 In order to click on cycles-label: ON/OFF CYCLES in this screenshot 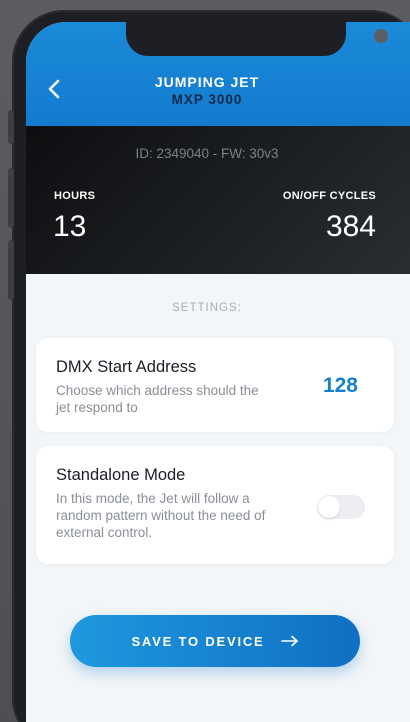, I will do `click(329, 196)`.